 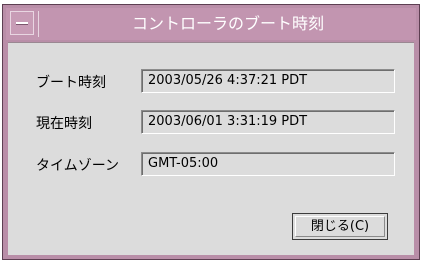 I want to click on close-button-label: 閉じる(C), so click(x=340, y=226).